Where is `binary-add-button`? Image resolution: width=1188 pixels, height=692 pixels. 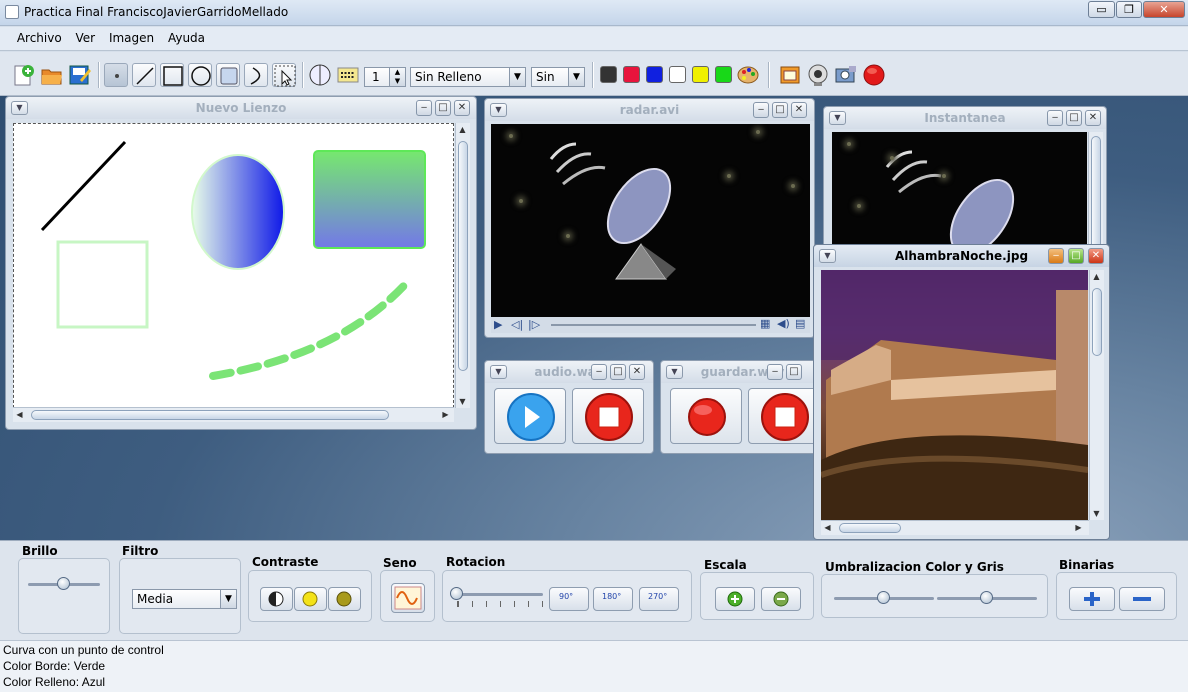
binary-add-button is located at coordinates (1092, 599).